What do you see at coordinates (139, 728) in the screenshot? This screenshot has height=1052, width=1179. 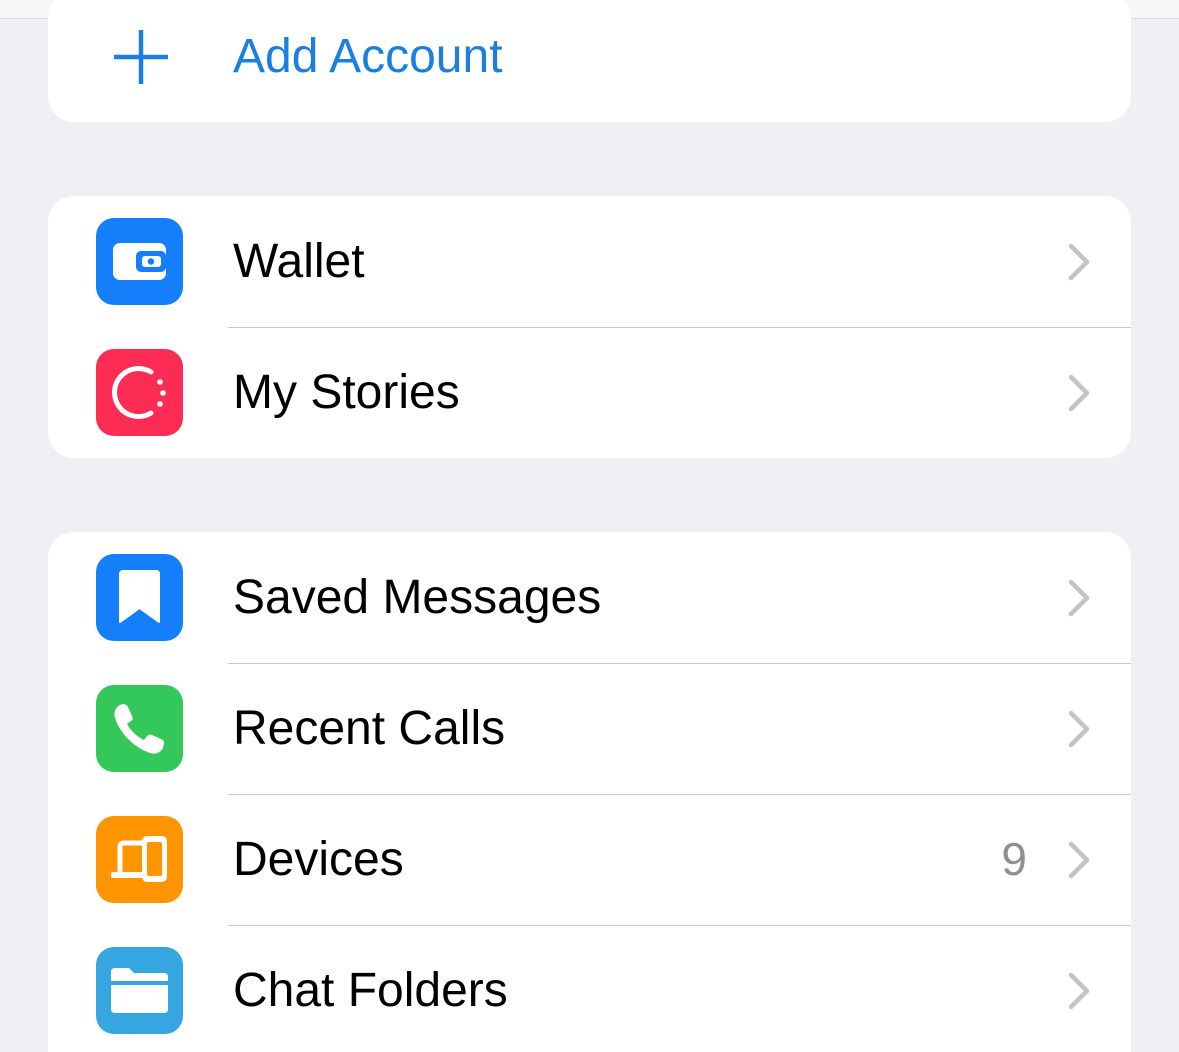 I see `phone-icon` at bounding box center [139, 728].